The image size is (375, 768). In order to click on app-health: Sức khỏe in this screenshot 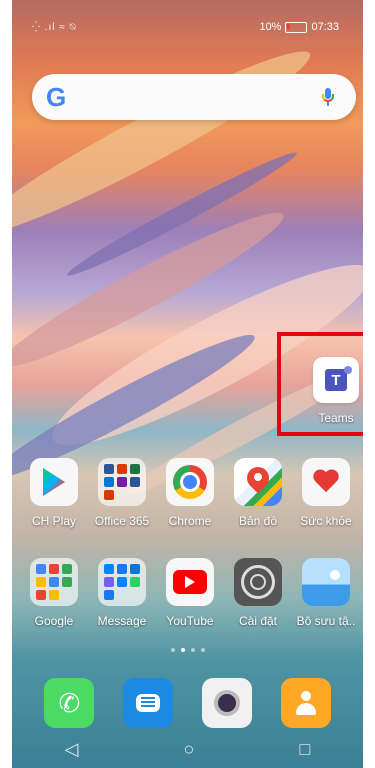, I will do `click(326, 493)`.